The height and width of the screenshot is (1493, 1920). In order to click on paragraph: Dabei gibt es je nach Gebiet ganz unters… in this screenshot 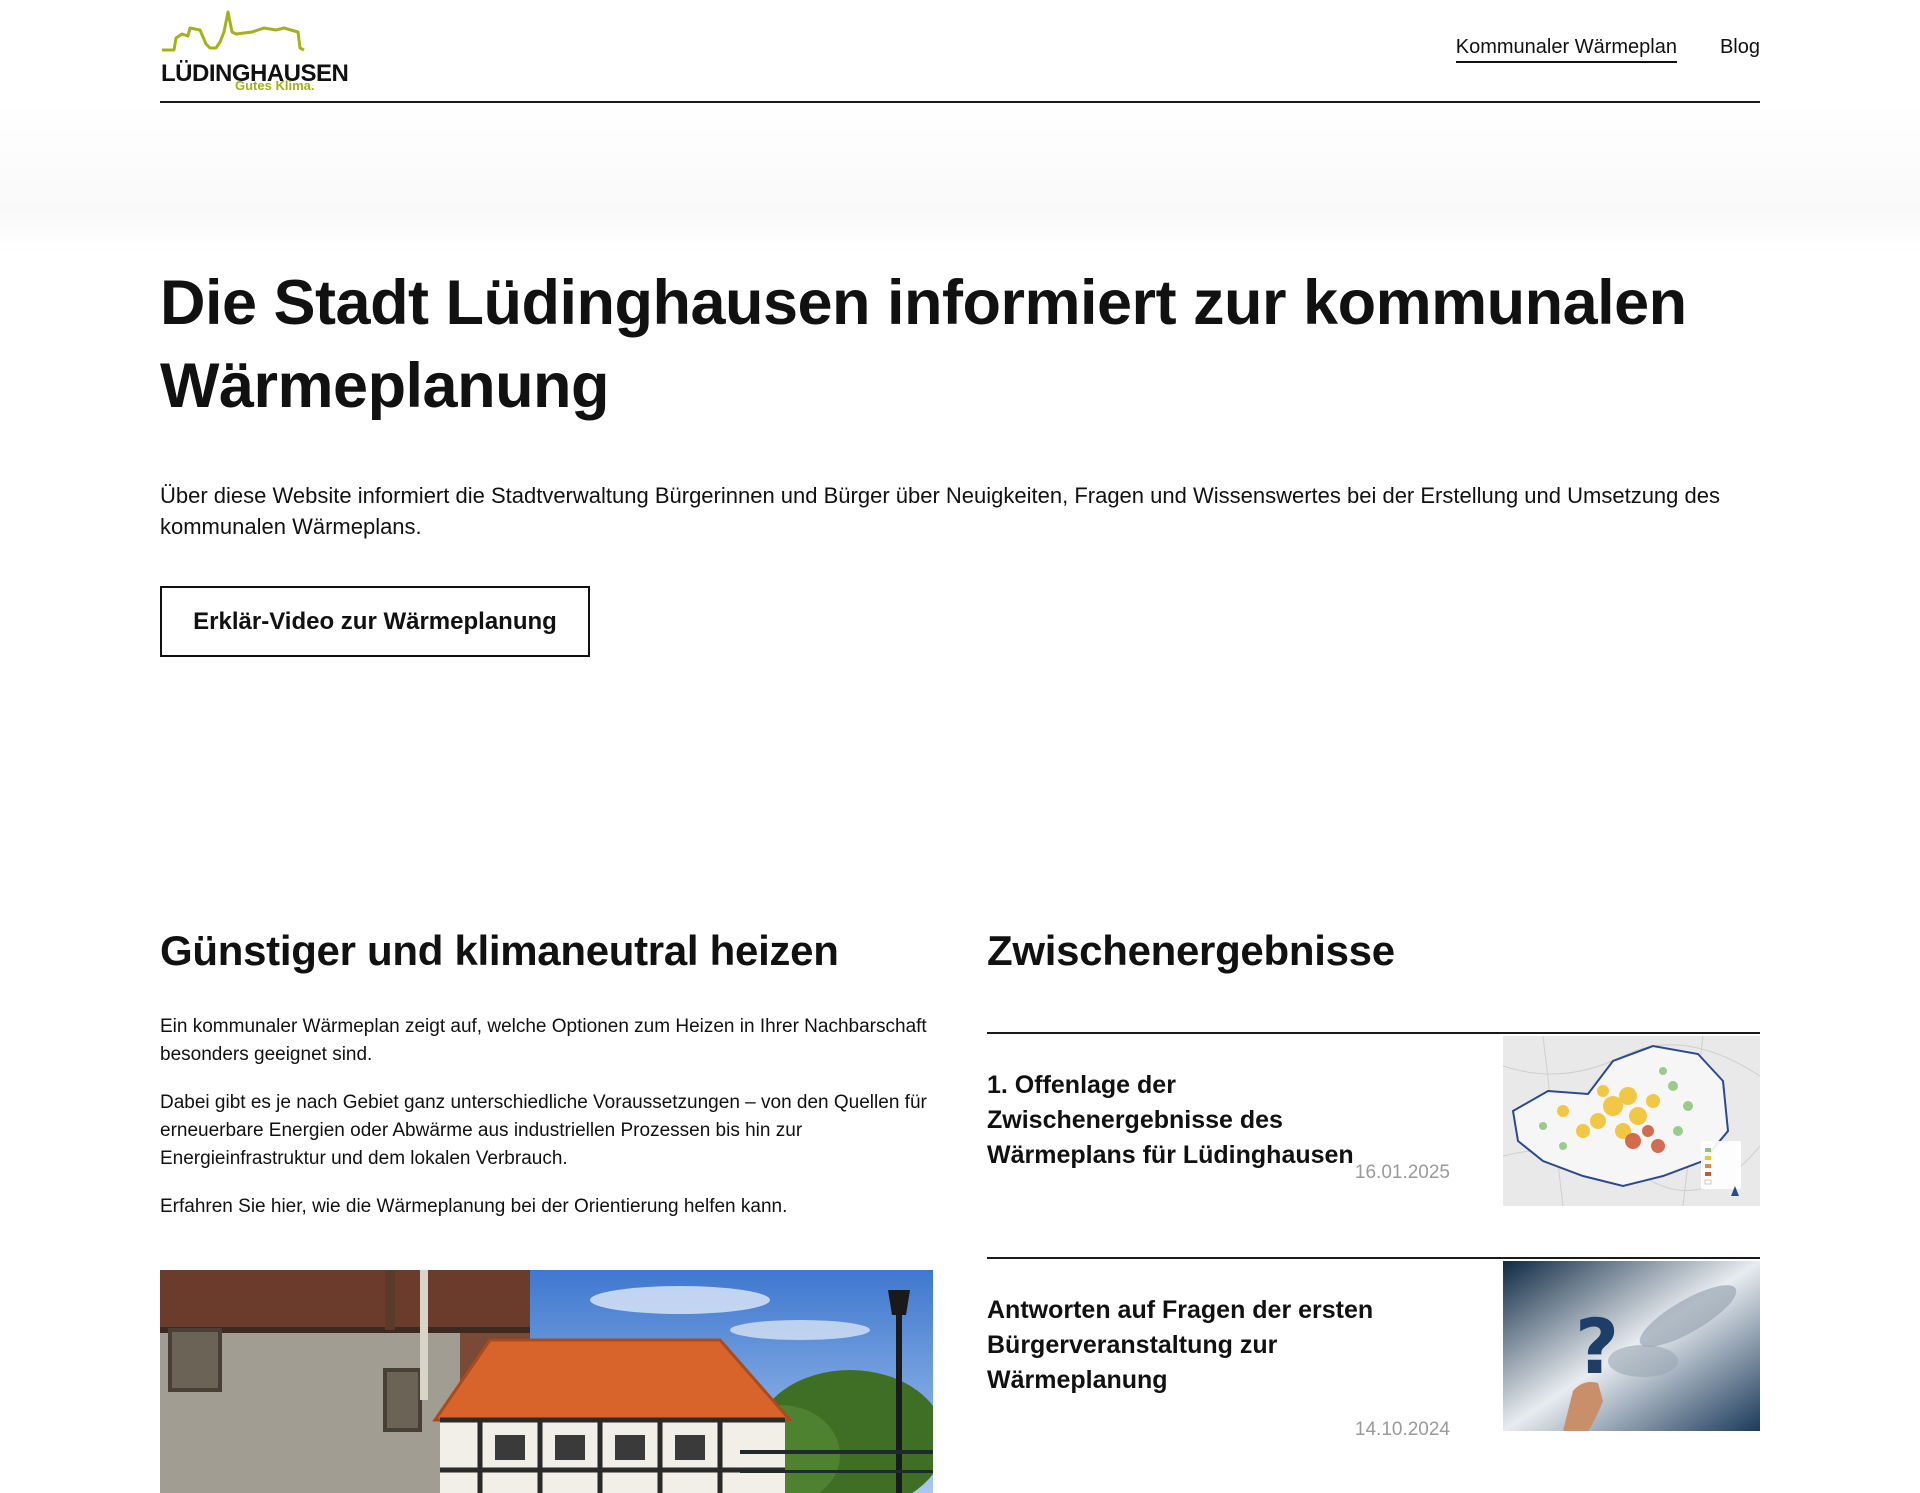, I will do `click(543, 1130)`.